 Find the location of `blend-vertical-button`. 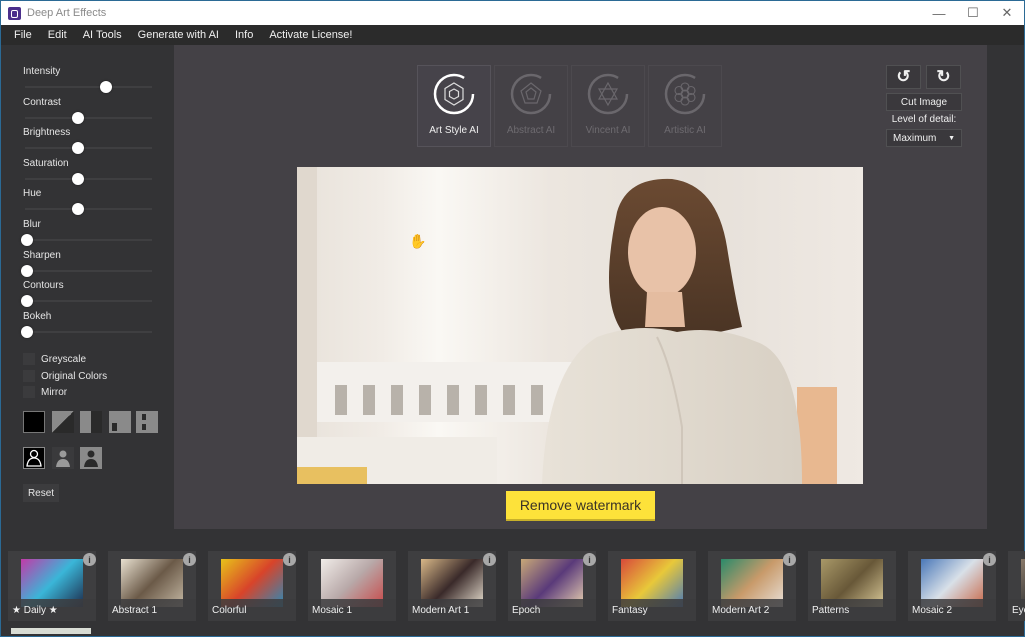

blend-vertical-button is located at coordinates (91, 422).